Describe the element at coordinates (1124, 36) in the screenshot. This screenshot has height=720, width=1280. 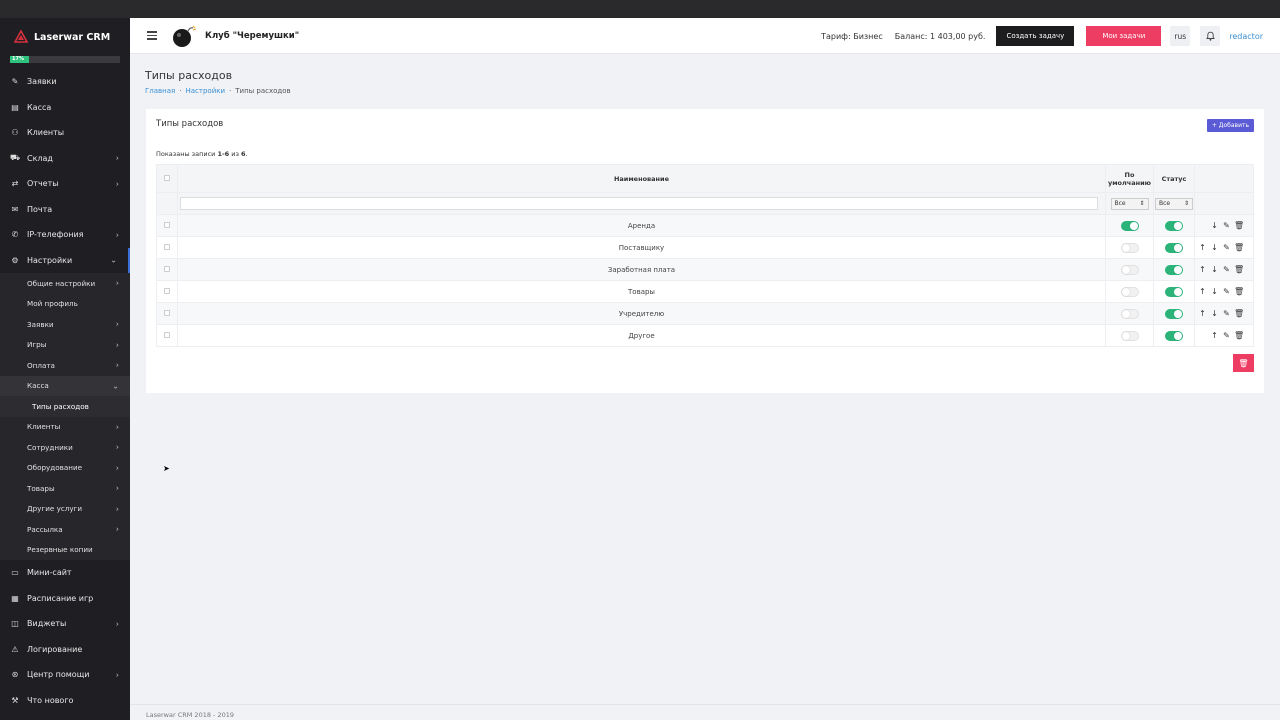
I see `my-tasks-button: Мои задачи` at that location.